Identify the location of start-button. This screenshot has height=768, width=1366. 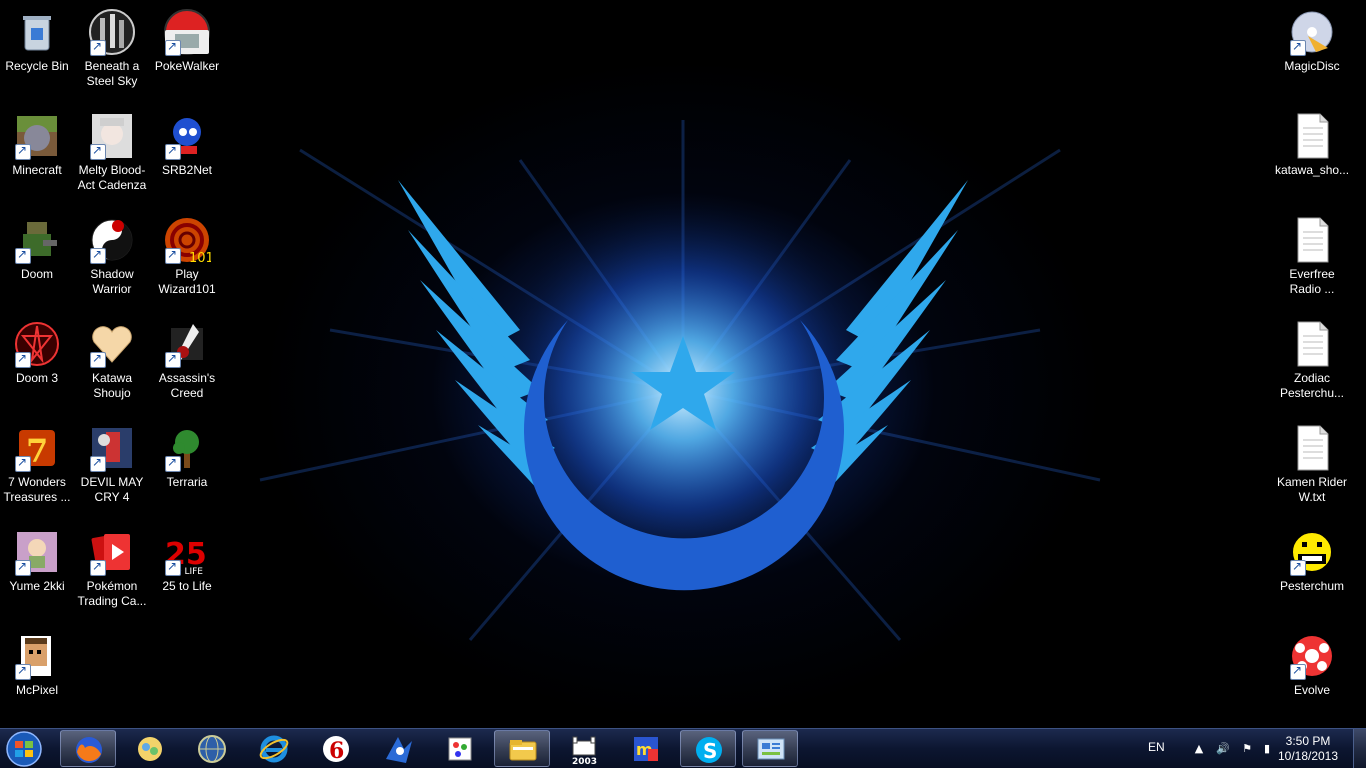
(24, 749).